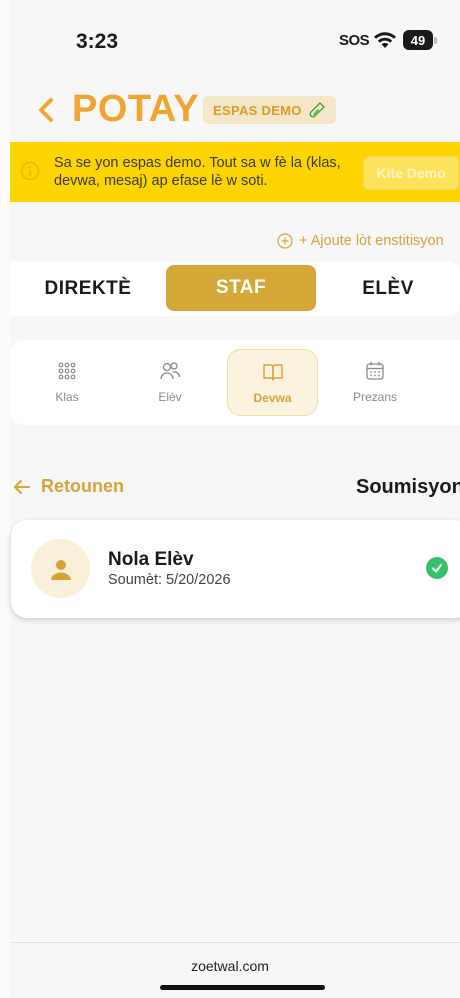 This screenshot has height=998, width=460. What do you see at coordinates (30, 171) in the screenshot?
I see `info-icon` at bounding box center [30, 171].